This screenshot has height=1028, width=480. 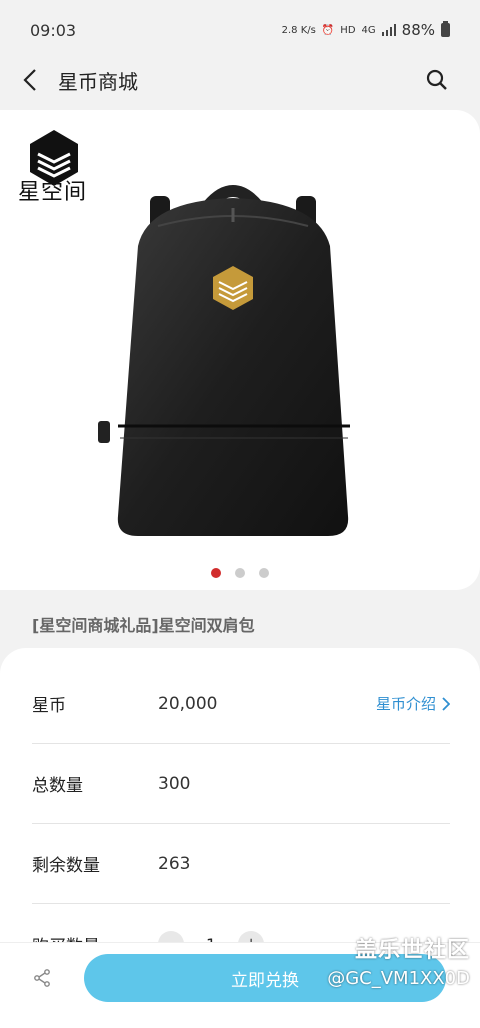 I want to click on detail-value: 20,000, so click(x=188, y=703).